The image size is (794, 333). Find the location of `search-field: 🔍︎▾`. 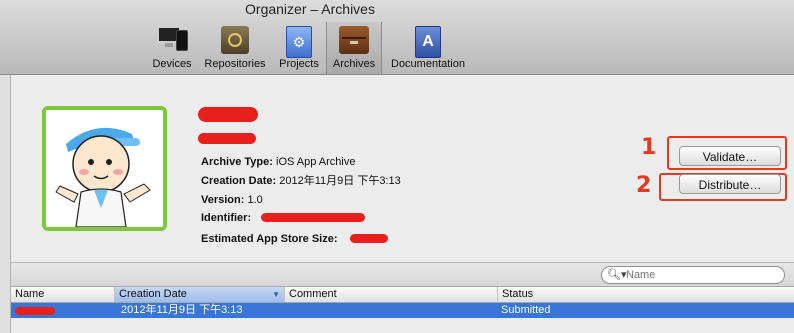

search-field: 🔍︎▾ is located at coordinates (693, 275).